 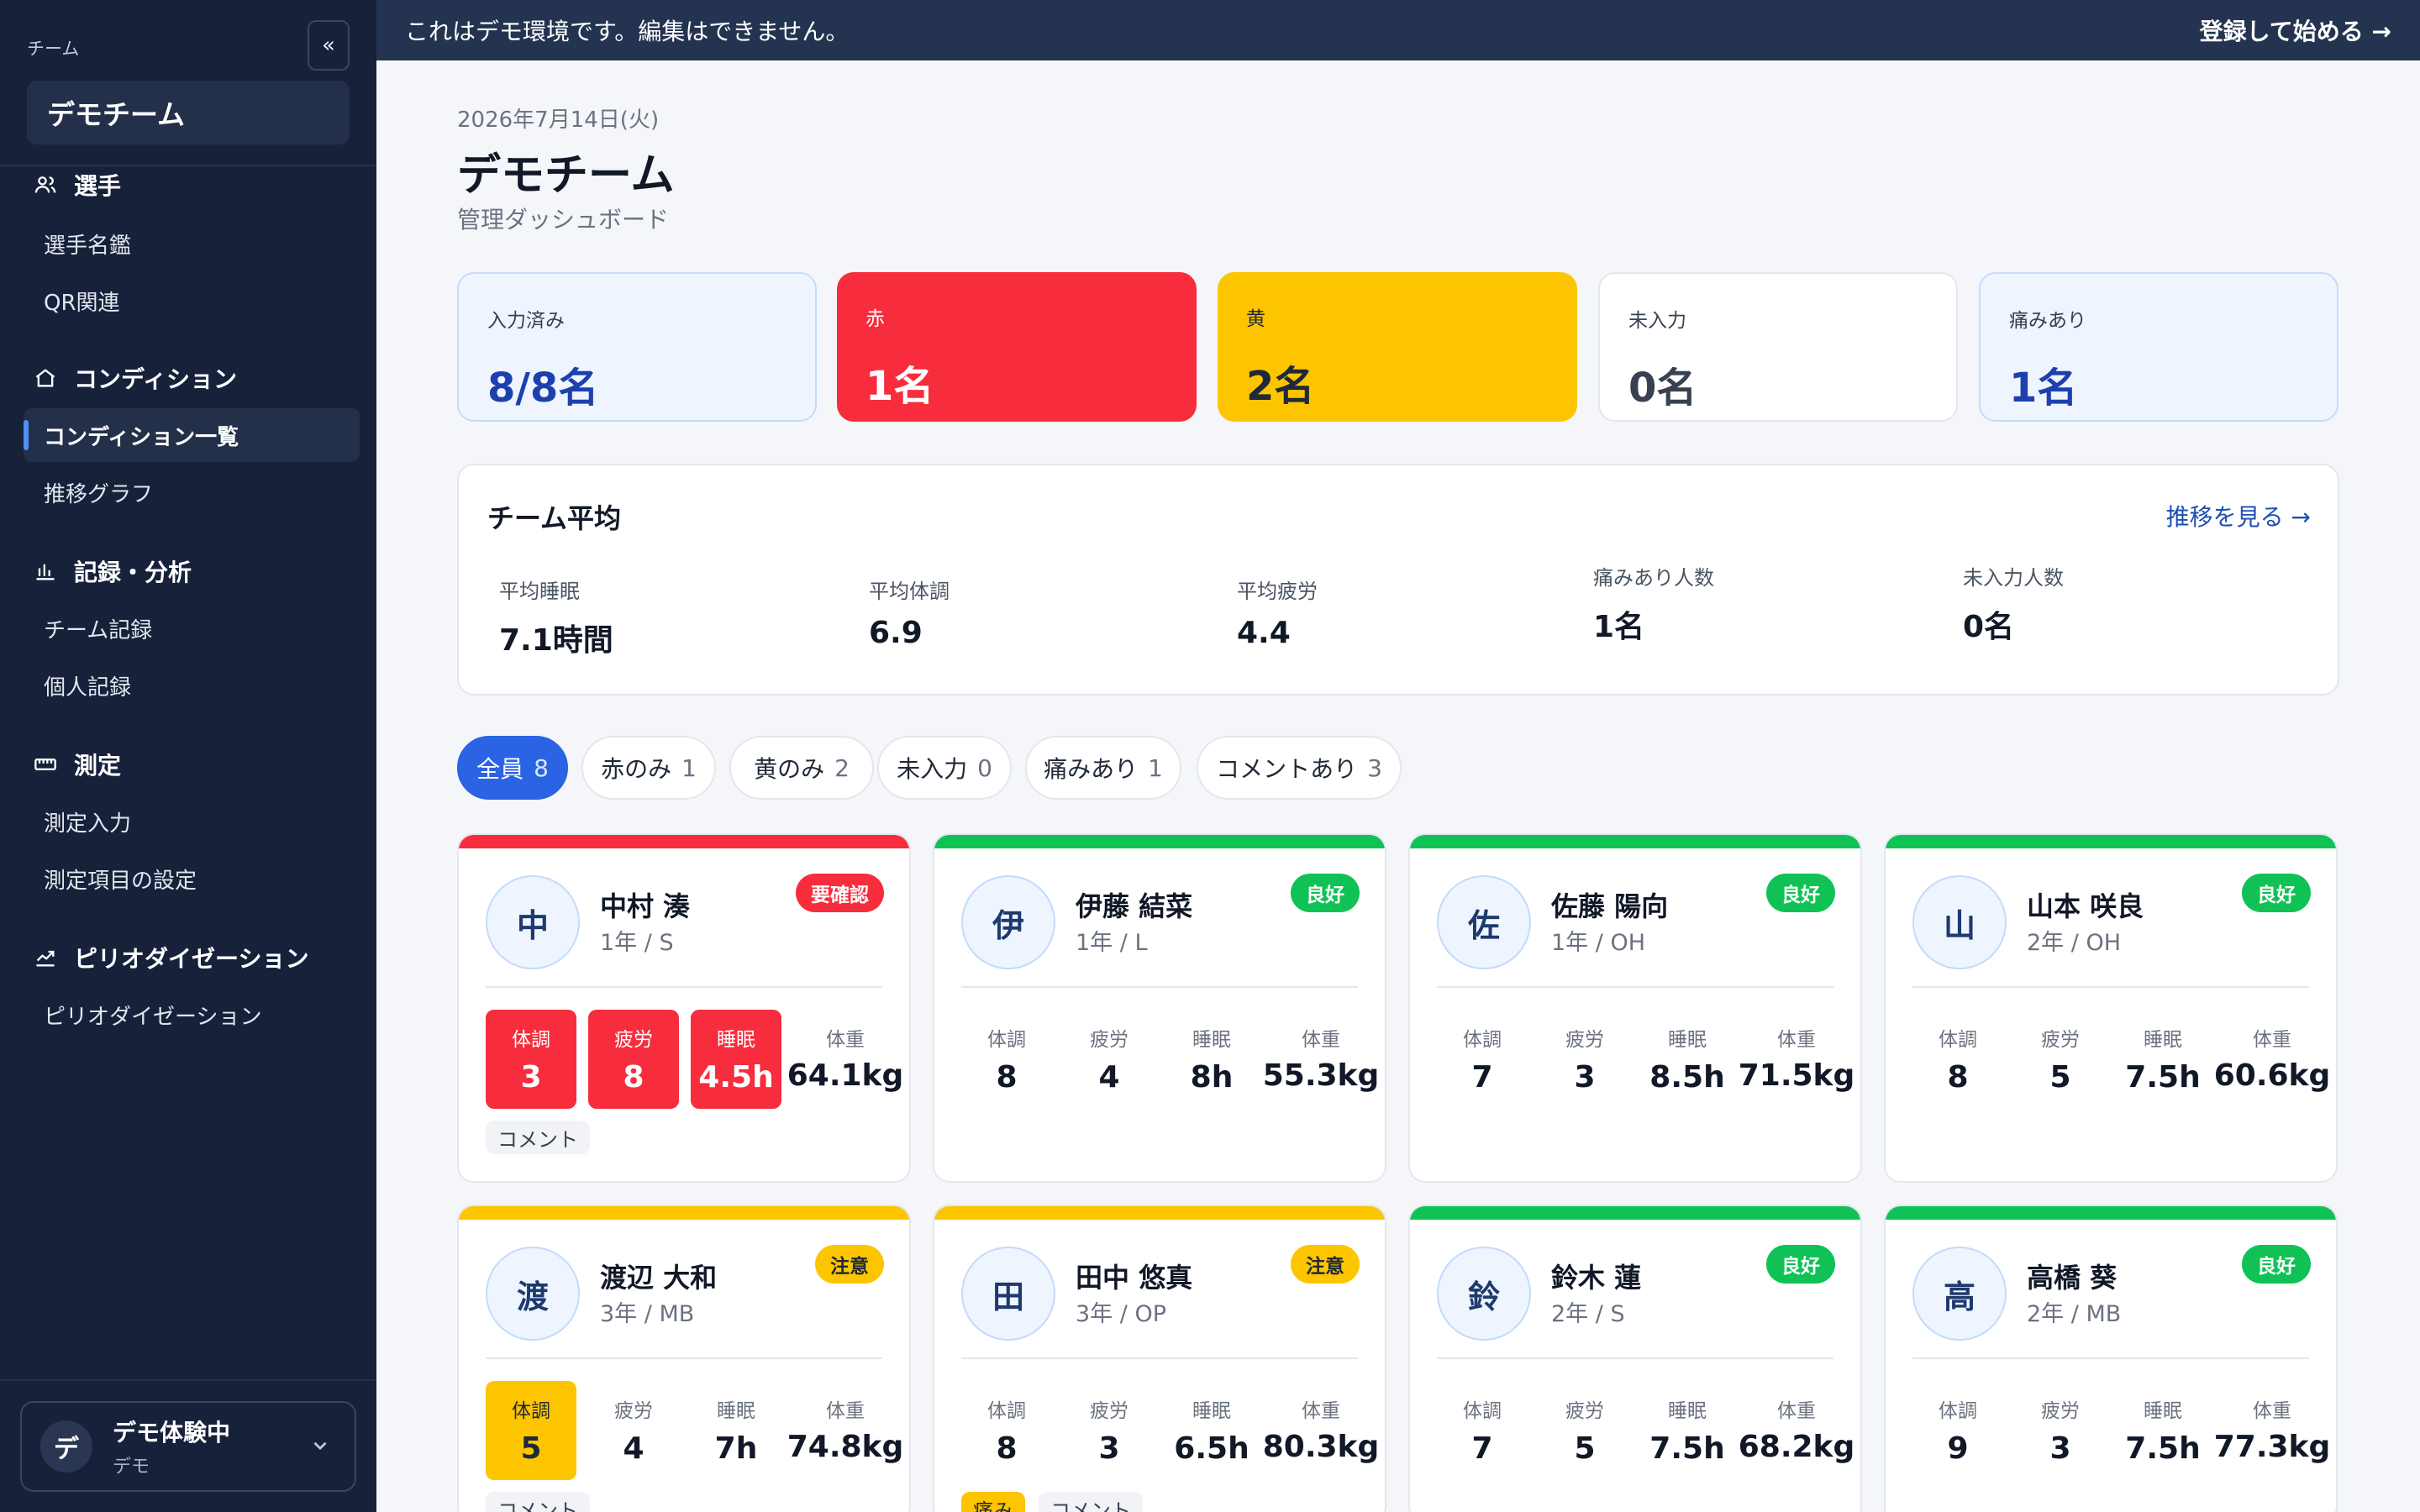 I want to click on filter-chip: 赤のみ 1, so click(x=648, y=768).